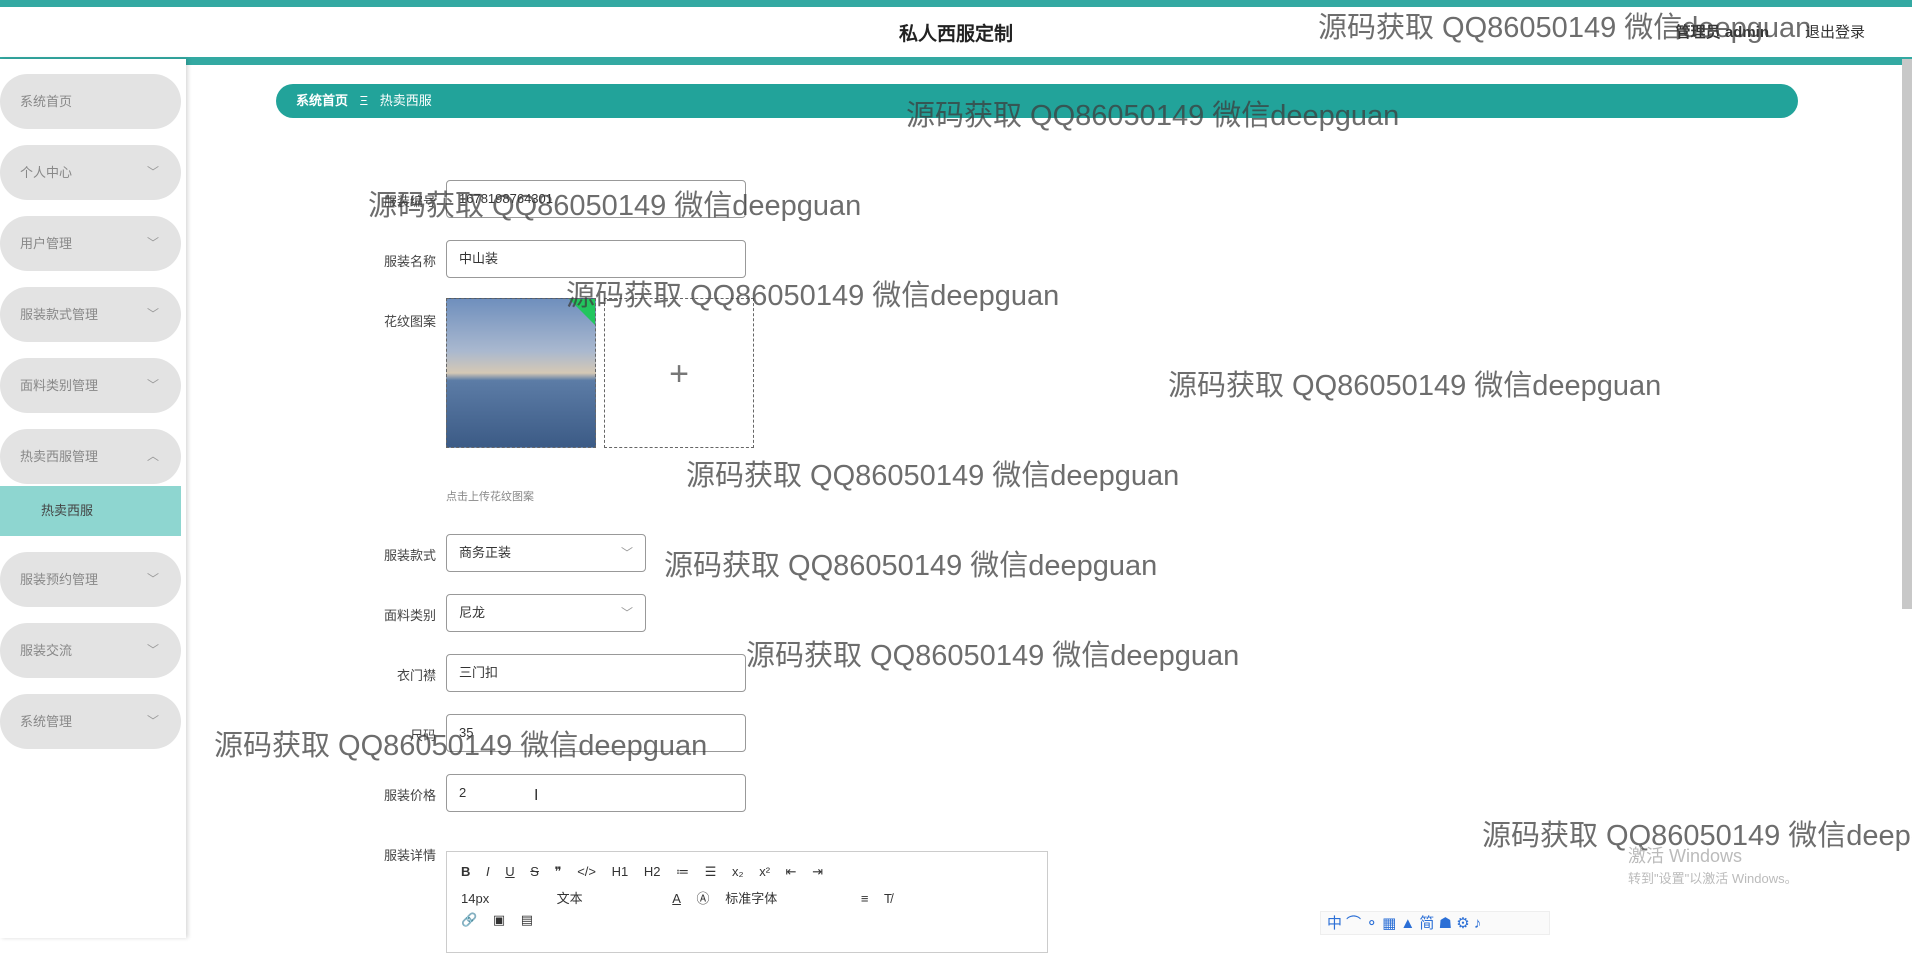 Image resolution: width=1912 pixels, height=953 pixels. I want to click on sidebar-item-communication: 服装交流 ﹀, so click(90, 650).